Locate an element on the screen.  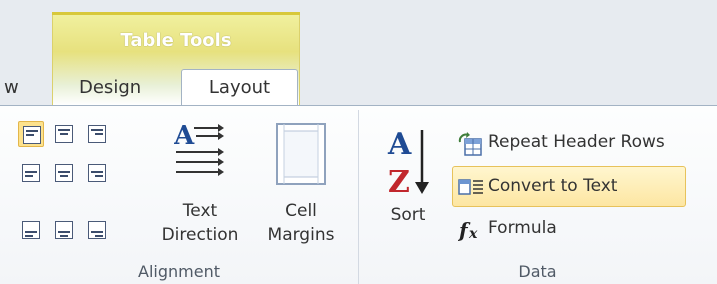
align-bottom-center-button is located at coordinates (64, 230).